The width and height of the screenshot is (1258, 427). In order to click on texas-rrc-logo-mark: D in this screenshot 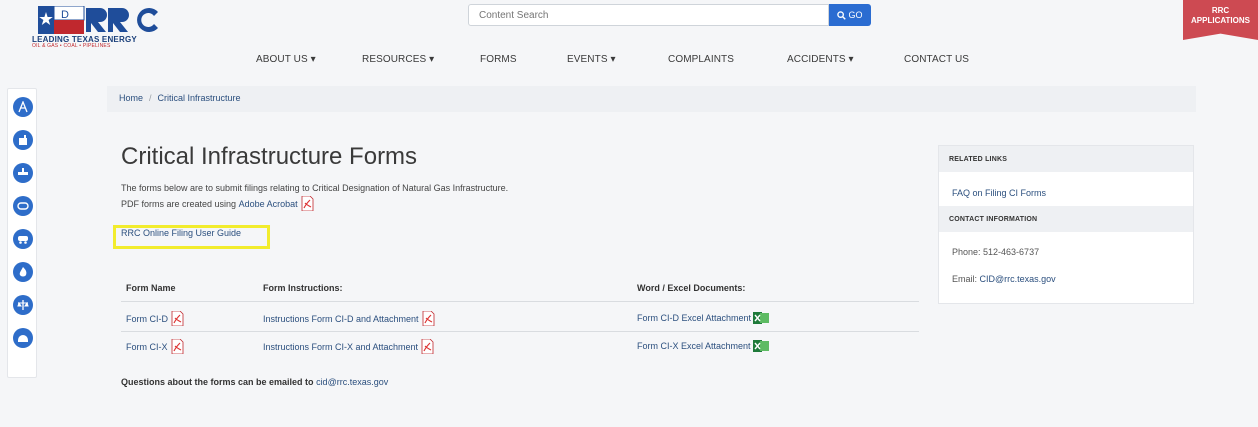, I will do `click(98, 20)`.